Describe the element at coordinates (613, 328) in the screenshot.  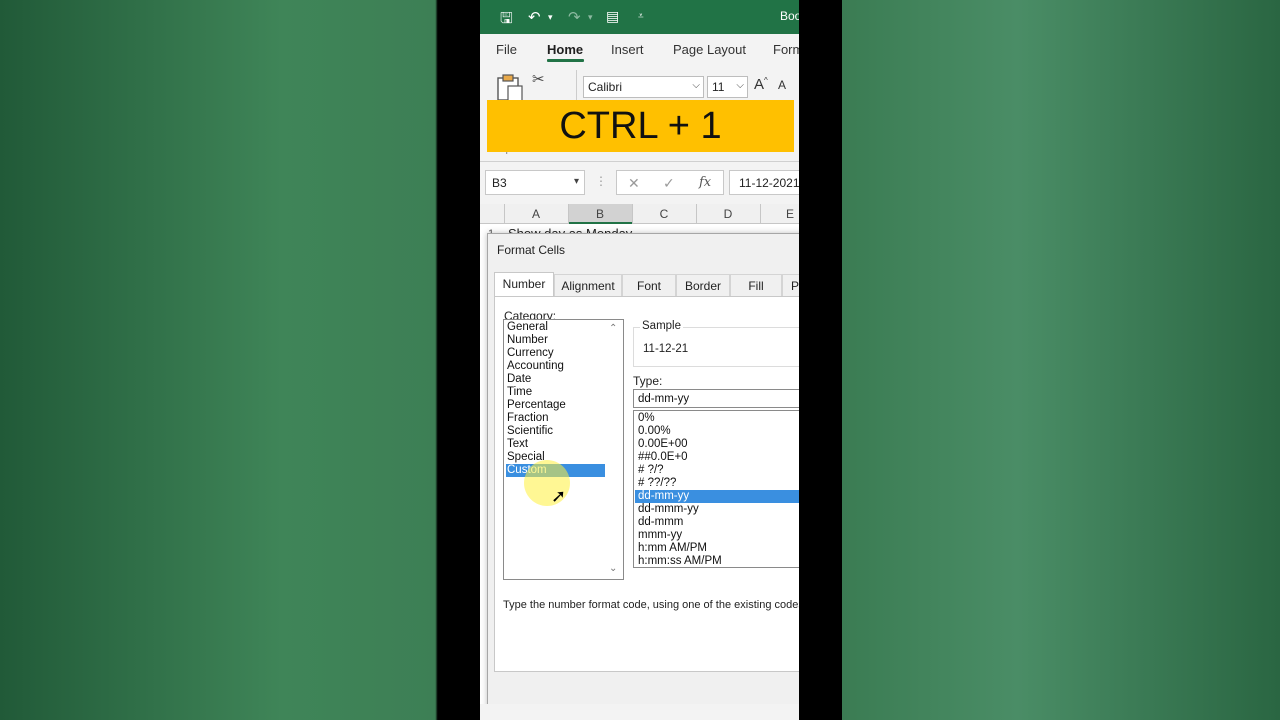
I see `scroll-up-icon: ⌃` at that location.